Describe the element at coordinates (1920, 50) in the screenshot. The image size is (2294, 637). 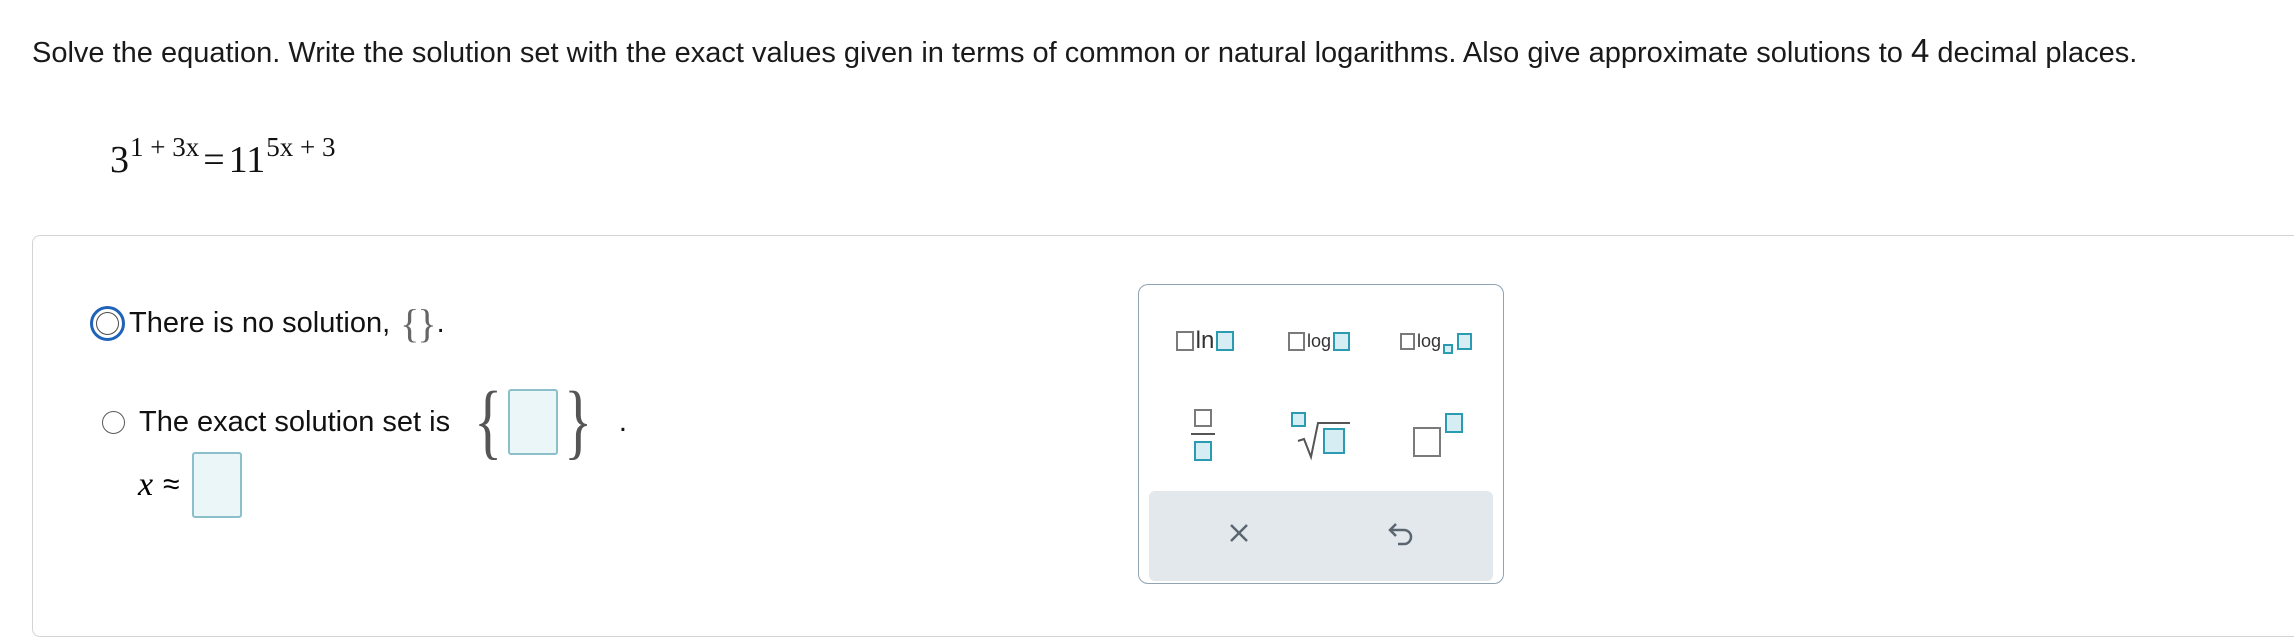
I see `decimal-places-number: 4` at that location.